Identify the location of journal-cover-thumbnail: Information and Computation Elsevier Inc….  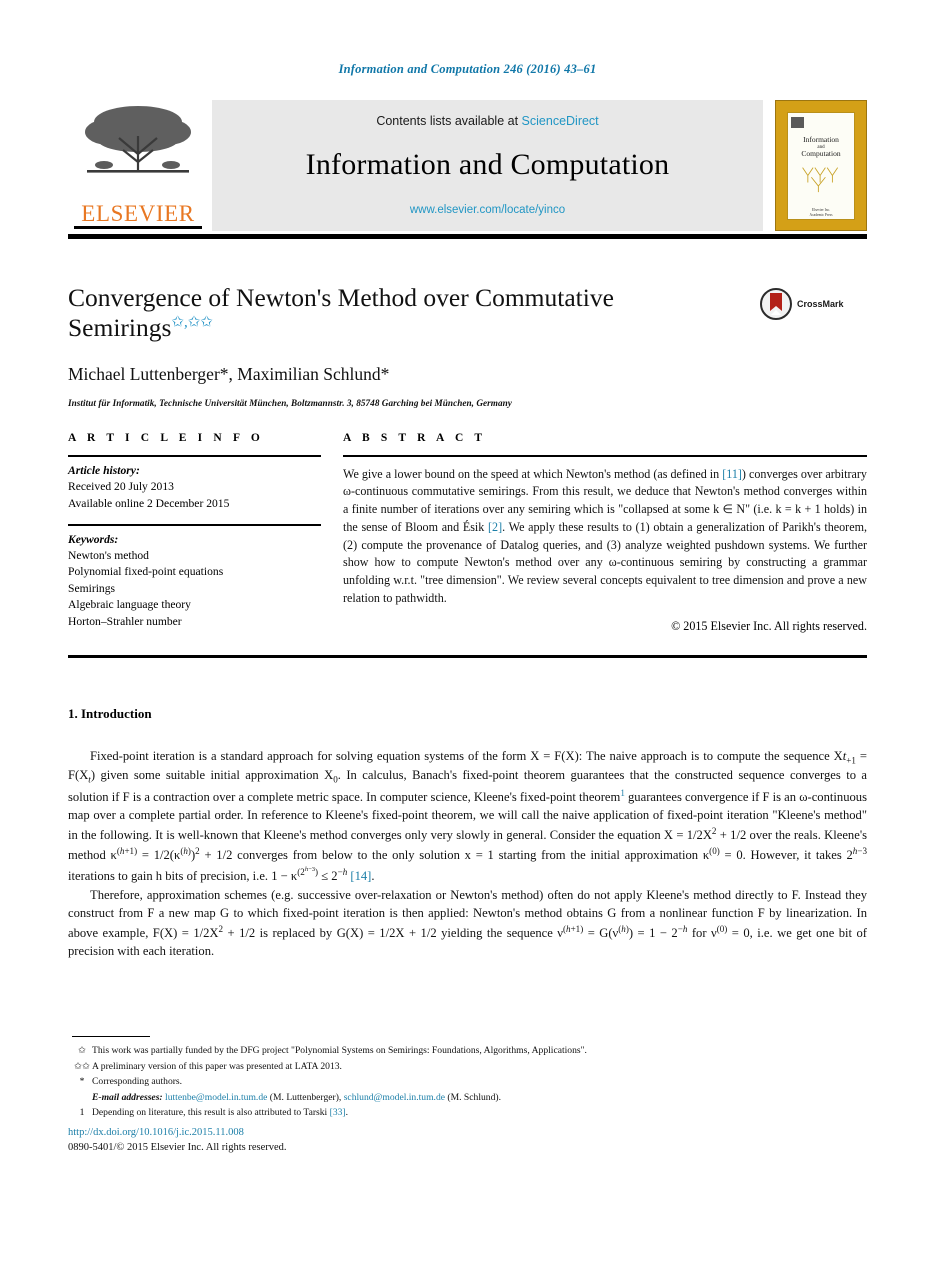
(821, 165).